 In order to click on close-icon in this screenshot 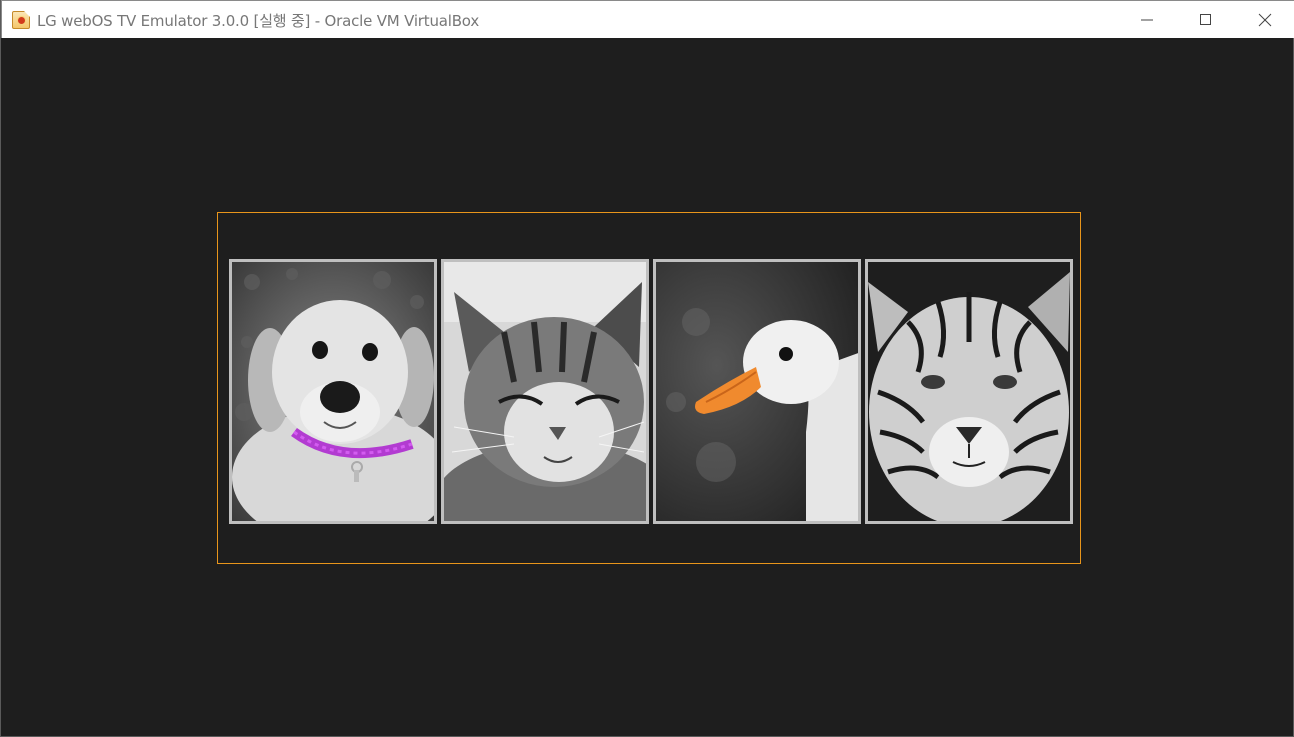, I will do `click(1265, 20)`.